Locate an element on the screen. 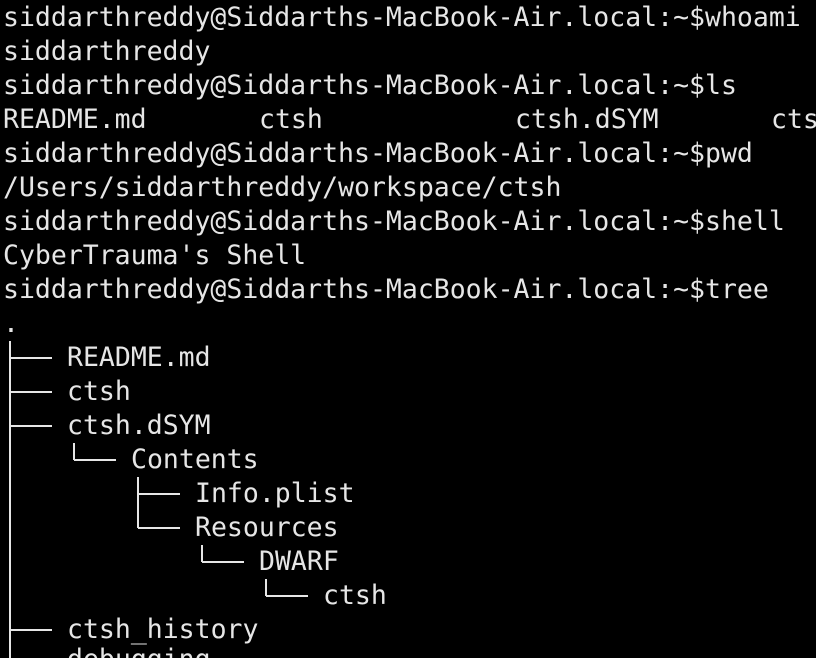  tree-entry: ctsh.dSYM is located at coordinates (139, 425).